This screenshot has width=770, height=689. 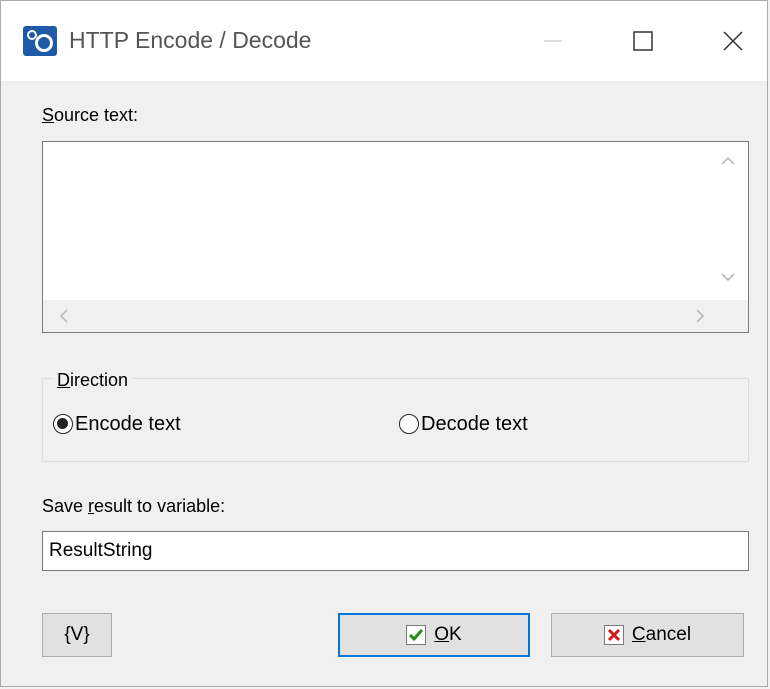 I want to click on app-icon, so click(x=40, y=41).